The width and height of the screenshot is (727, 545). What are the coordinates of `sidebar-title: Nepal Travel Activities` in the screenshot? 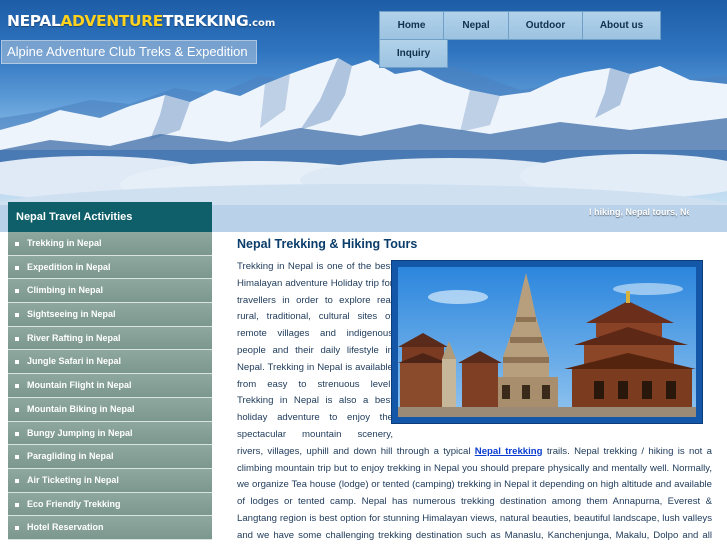 It's located at (110, 217).